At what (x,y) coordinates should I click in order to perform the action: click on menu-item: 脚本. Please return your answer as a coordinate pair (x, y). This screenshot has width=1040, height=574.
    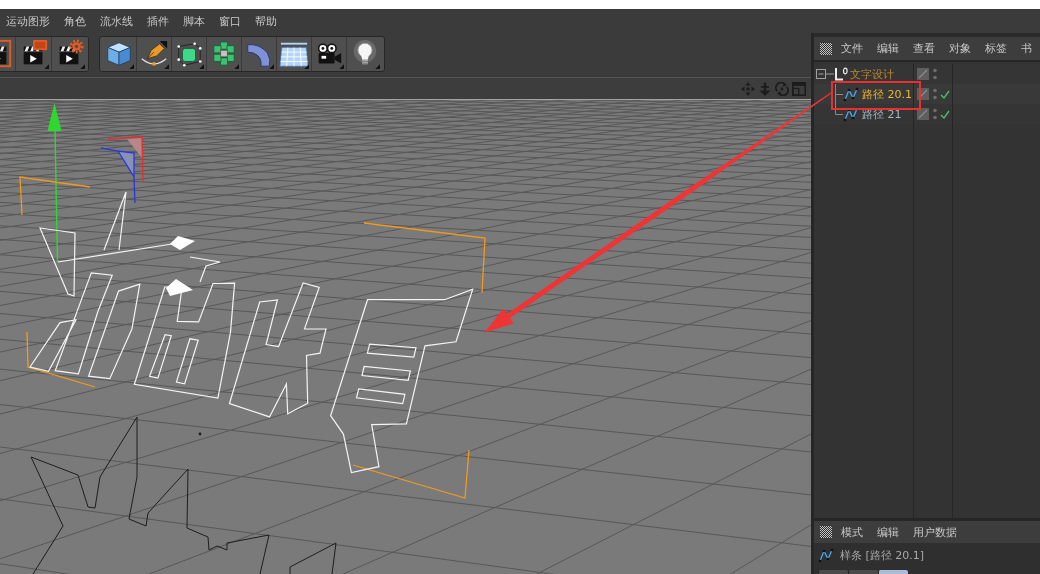
    Looking at the image, I should click on (194, 21).